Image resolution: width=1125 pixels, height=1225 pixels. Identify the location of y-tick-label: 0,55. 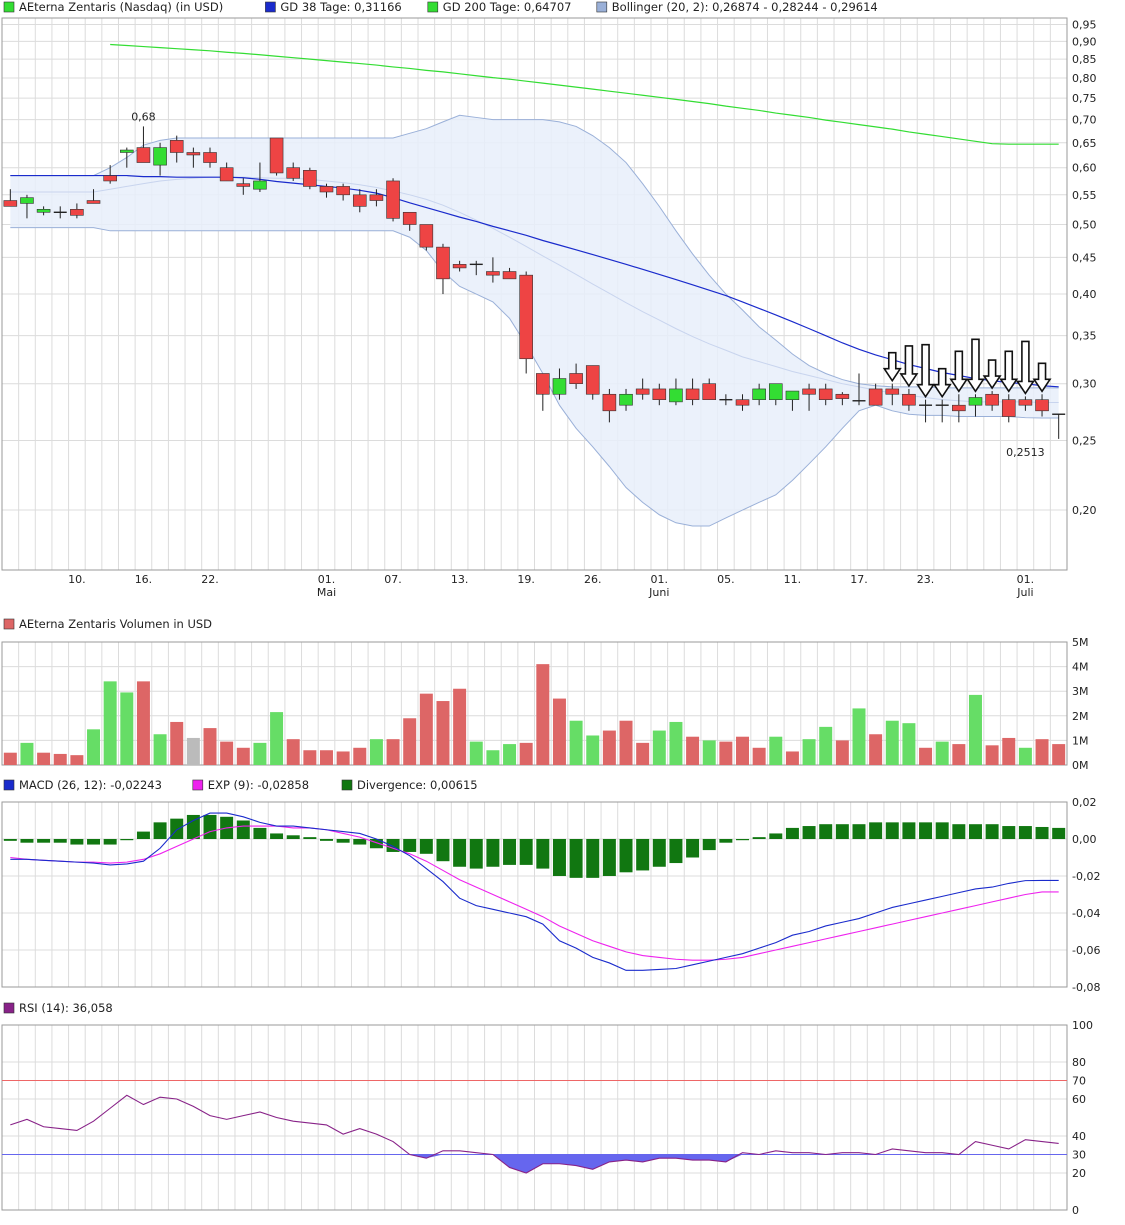
(1084, 195).